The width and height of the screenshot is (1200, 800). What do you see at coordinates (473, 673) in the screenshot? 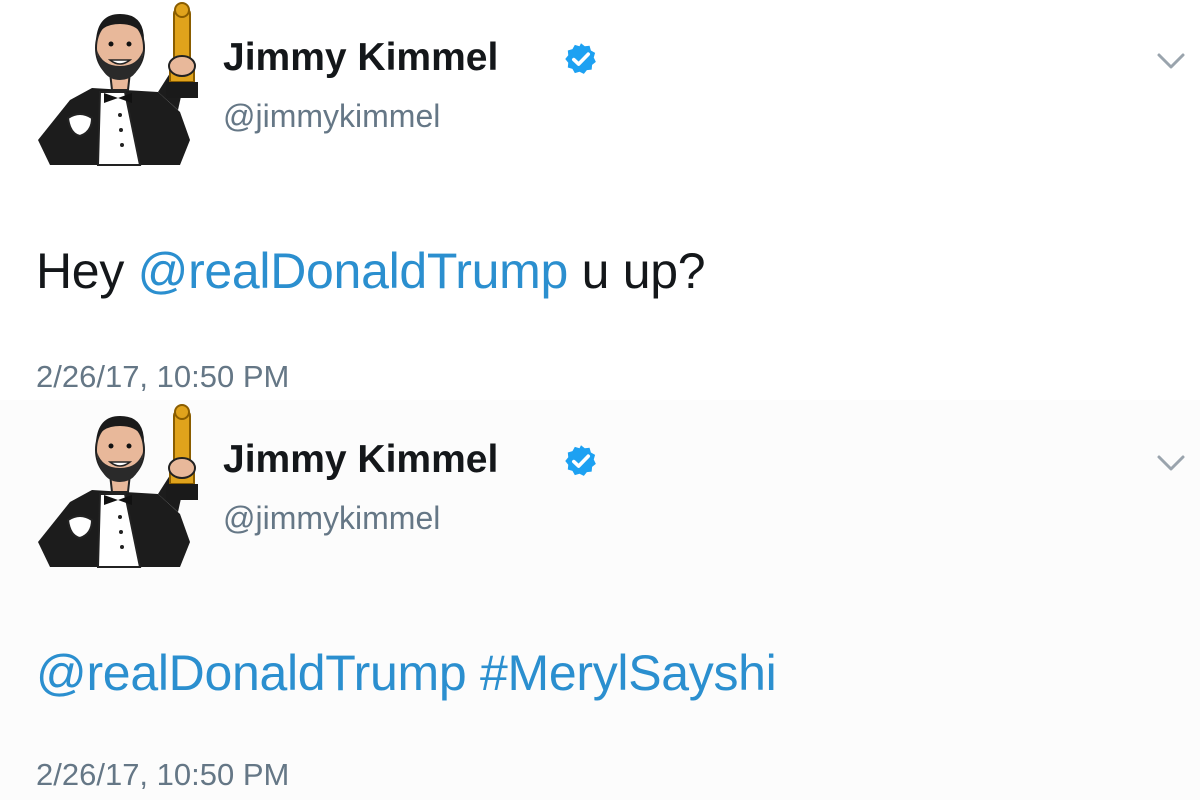
I see `tweet-text-suffix` at bounding box center [473, 673].